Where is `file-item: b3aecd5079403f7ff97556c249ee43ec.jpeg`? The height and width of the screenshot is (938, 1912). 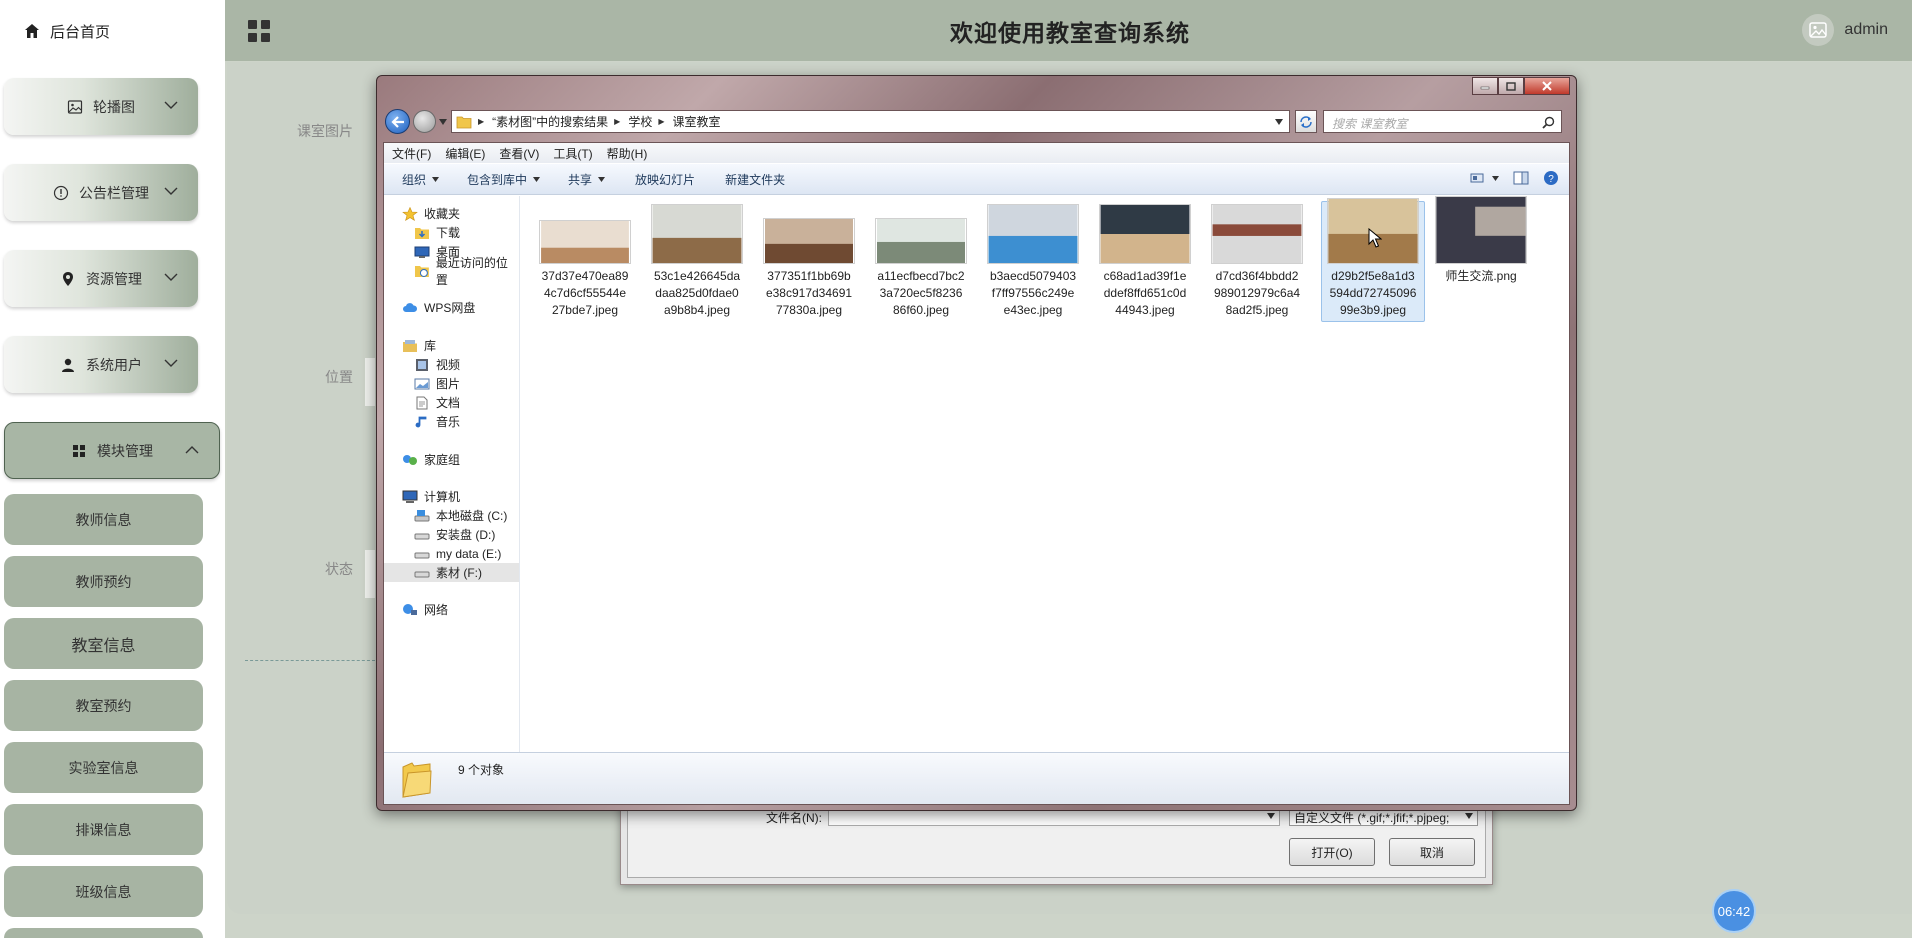
file-item: b3aecd5079403f7ff97556c249ee43ec.jpeg is located at coordinates (1033, 261).